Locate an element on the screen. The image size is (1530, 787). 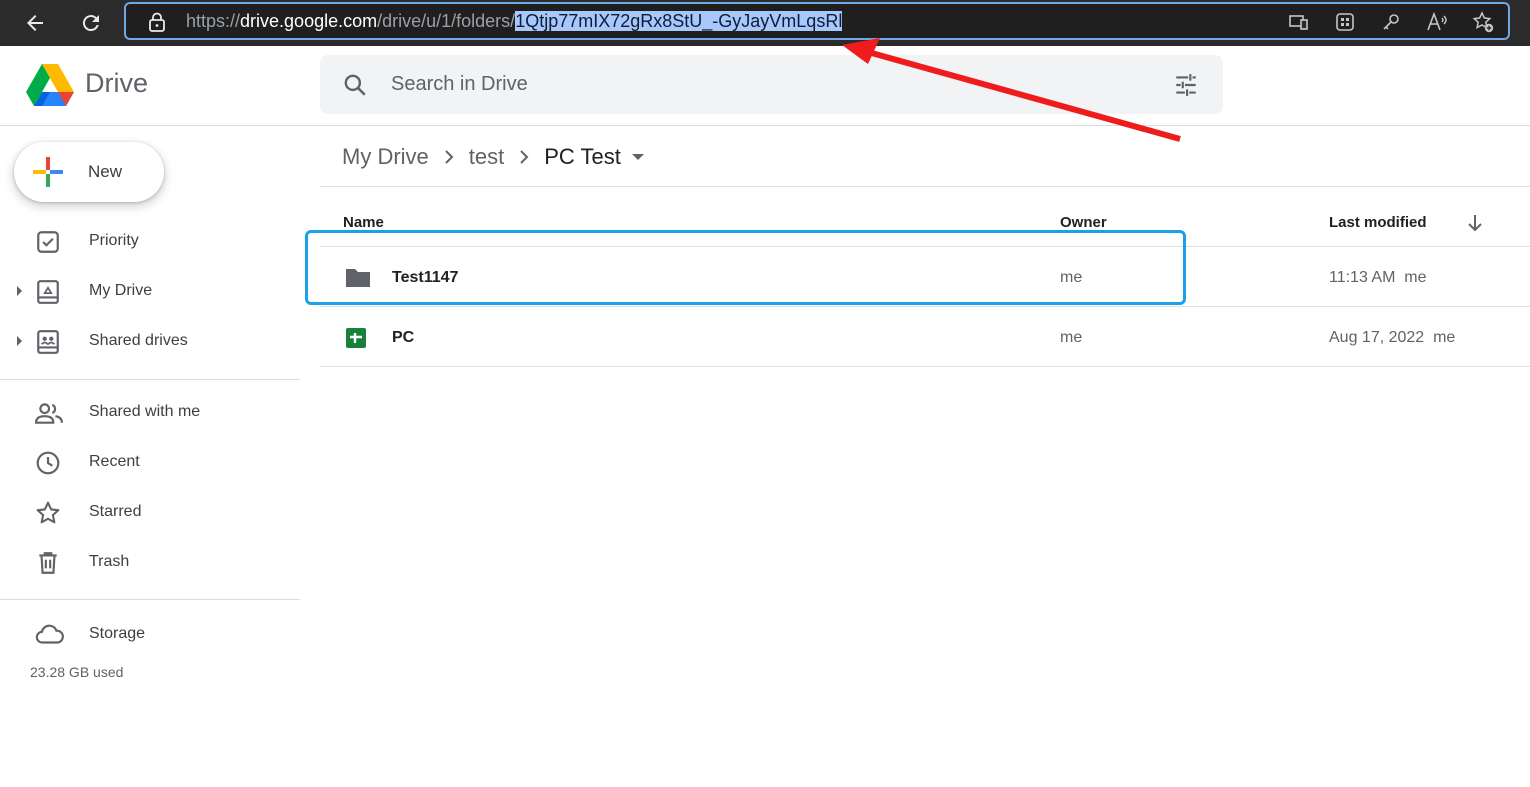
sidebar-item-shared-with-me: Shared with me is located at coordinates (150, 412).